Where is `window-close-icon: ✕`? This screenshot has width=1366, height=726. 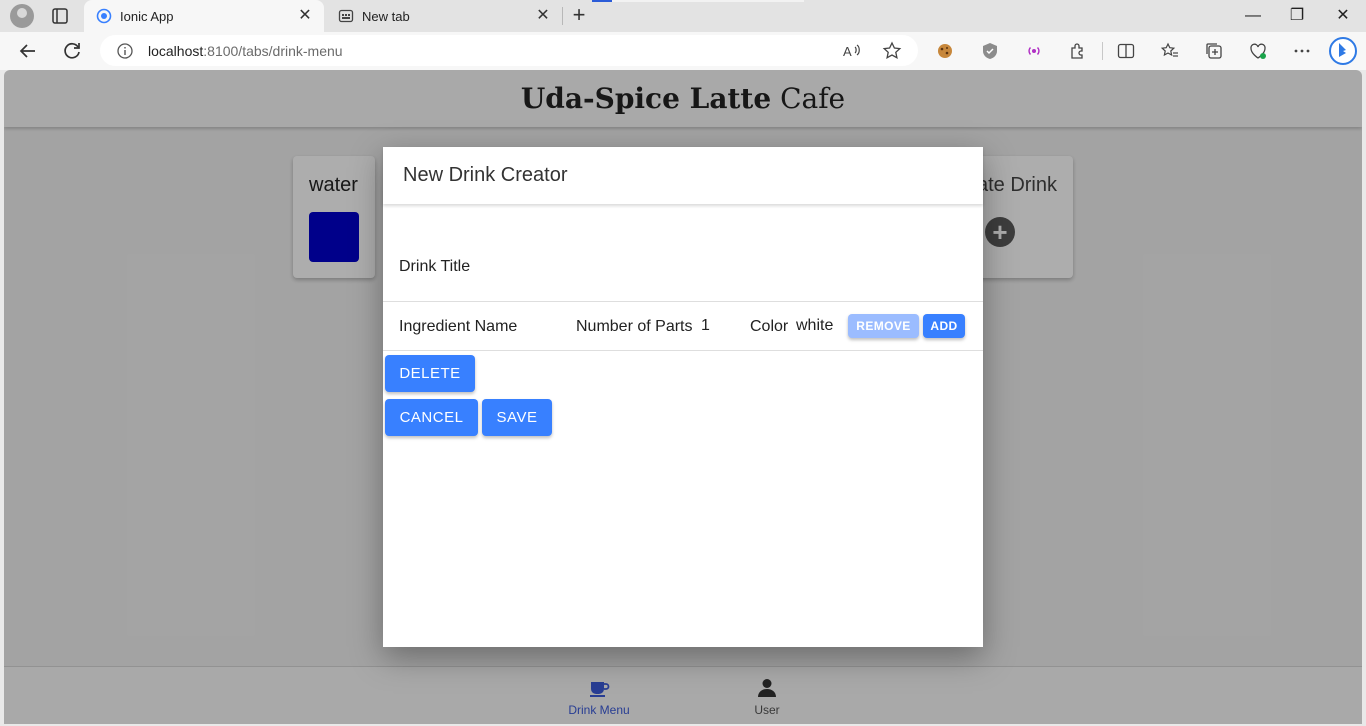
window-close-icon: ✕ is located at coordinates (1343, 16).